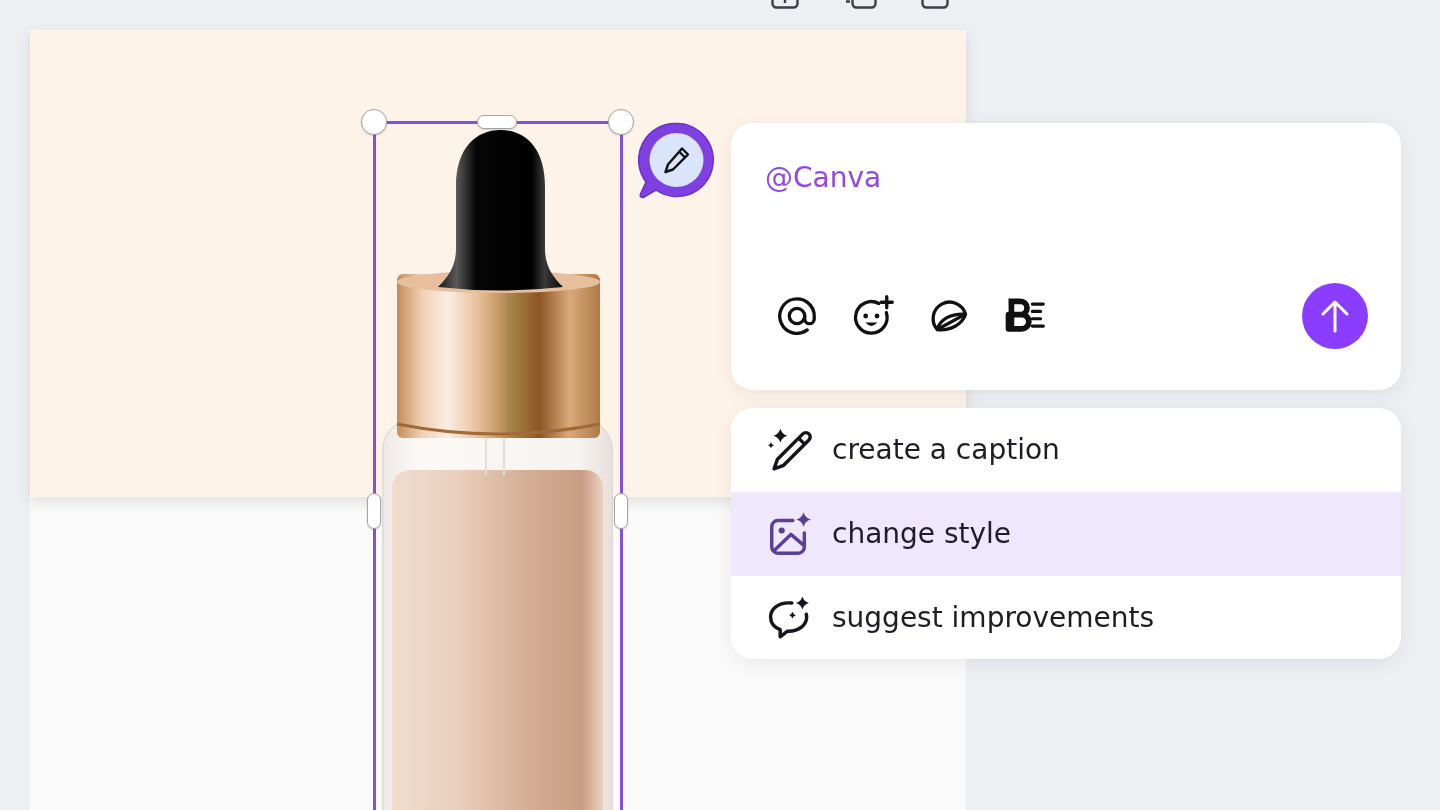  I want to click on arrow-up-icon, so click(1335, 316).